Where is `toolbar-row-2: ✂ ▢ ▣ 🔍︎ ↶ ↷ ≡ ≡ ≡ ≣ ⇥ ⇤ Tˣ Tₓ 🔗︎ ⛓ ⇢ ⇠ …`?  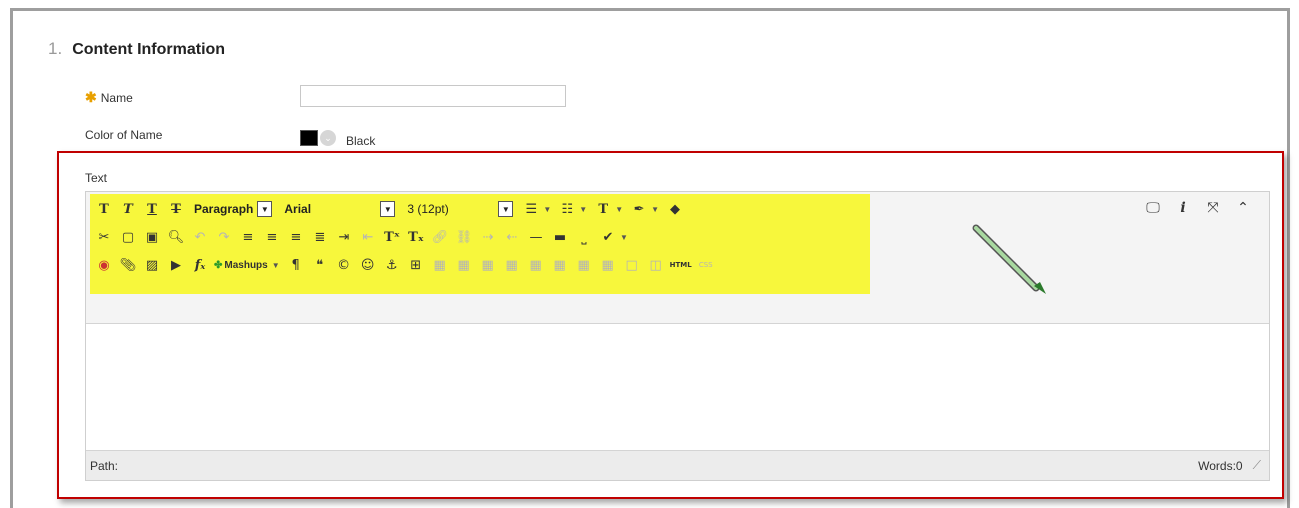
toolbar-row-2: ✂ ▢ ▣ 🔍︎ ↶ ↷ ≡ ≡ ≡ ≣ ⇥ ⇤ Tˣ Tₓ 🔗︎ ⛓ ⇢ ⇠ … is located at coordinates (364, 237).